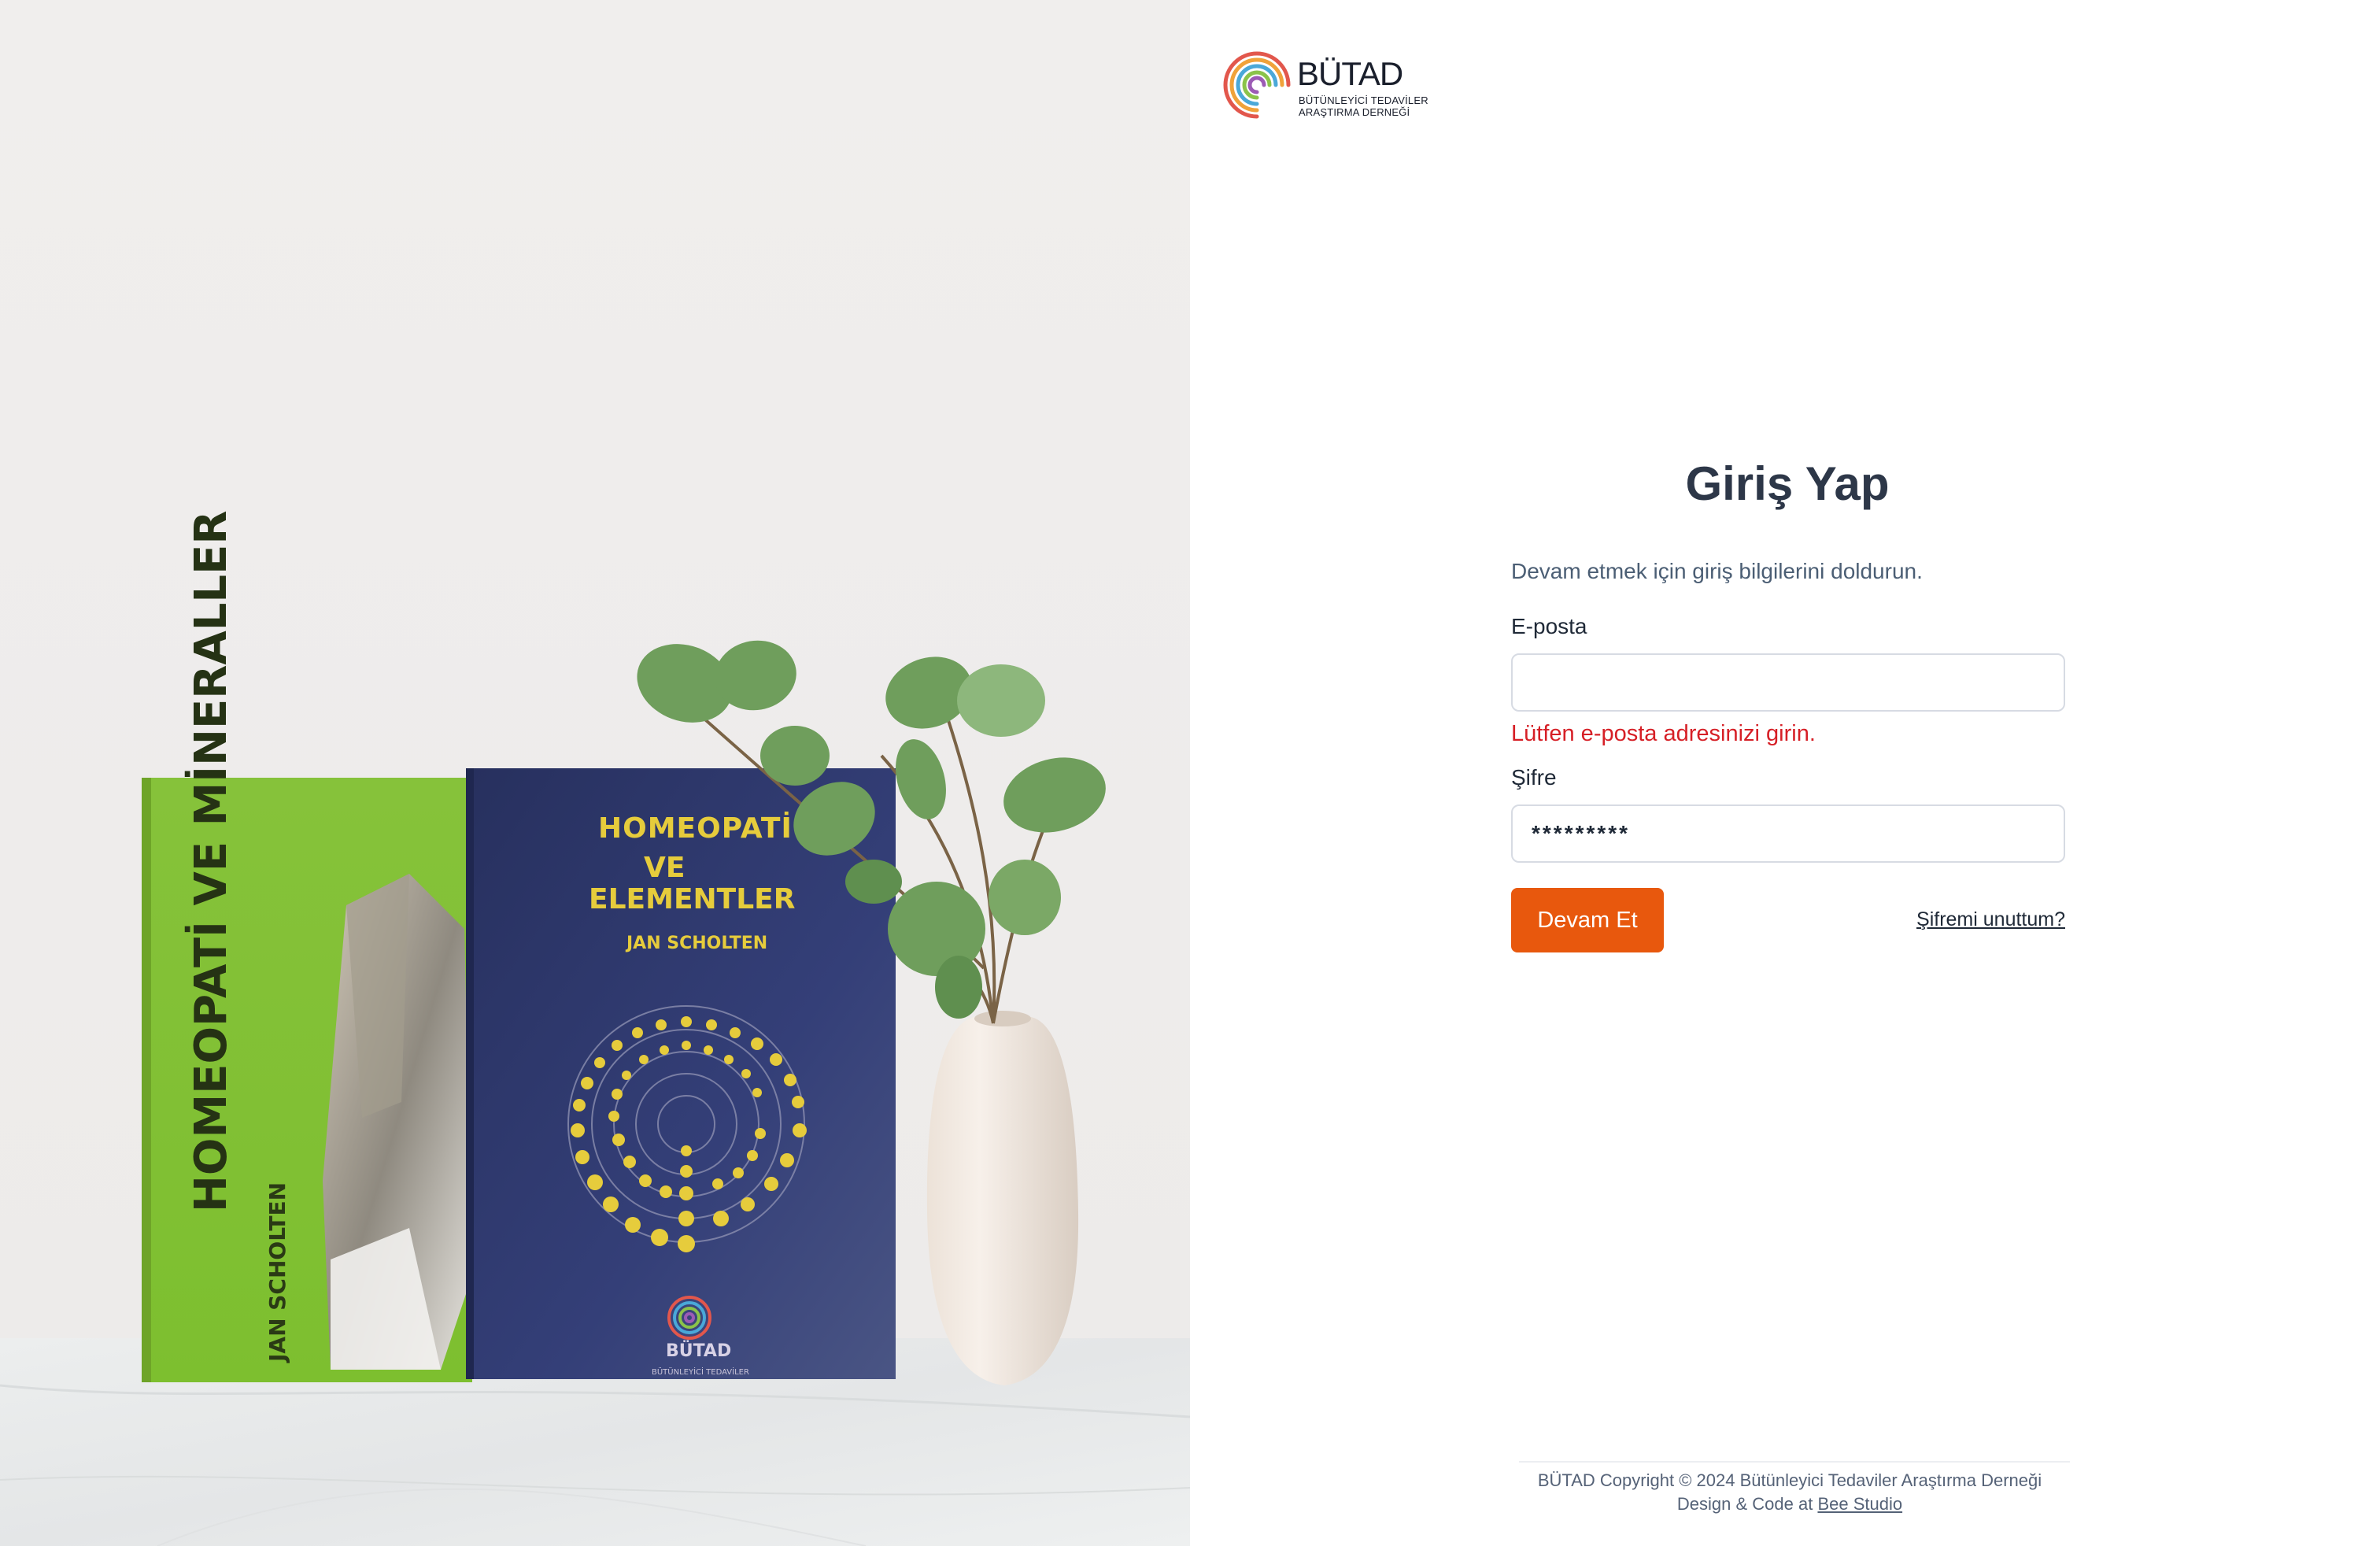 The width and height of the screenshot is (2380, 1546). Describe the element at coordinates (1257, 85) in the screenshot. I see `spiral-logo-icon` at that location.